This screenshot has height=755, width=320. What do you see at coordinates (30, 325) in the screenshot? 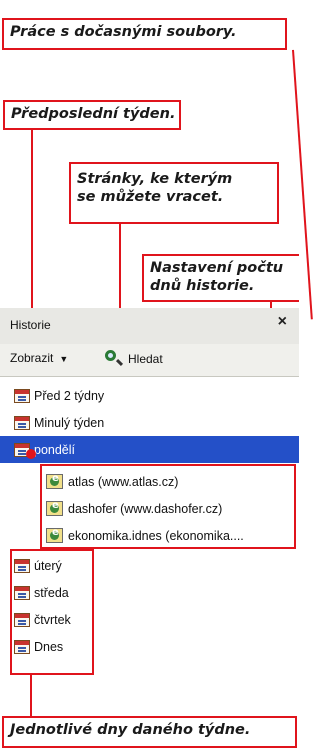
I see `panel-title: Historie` at bounding box center [30, 325].